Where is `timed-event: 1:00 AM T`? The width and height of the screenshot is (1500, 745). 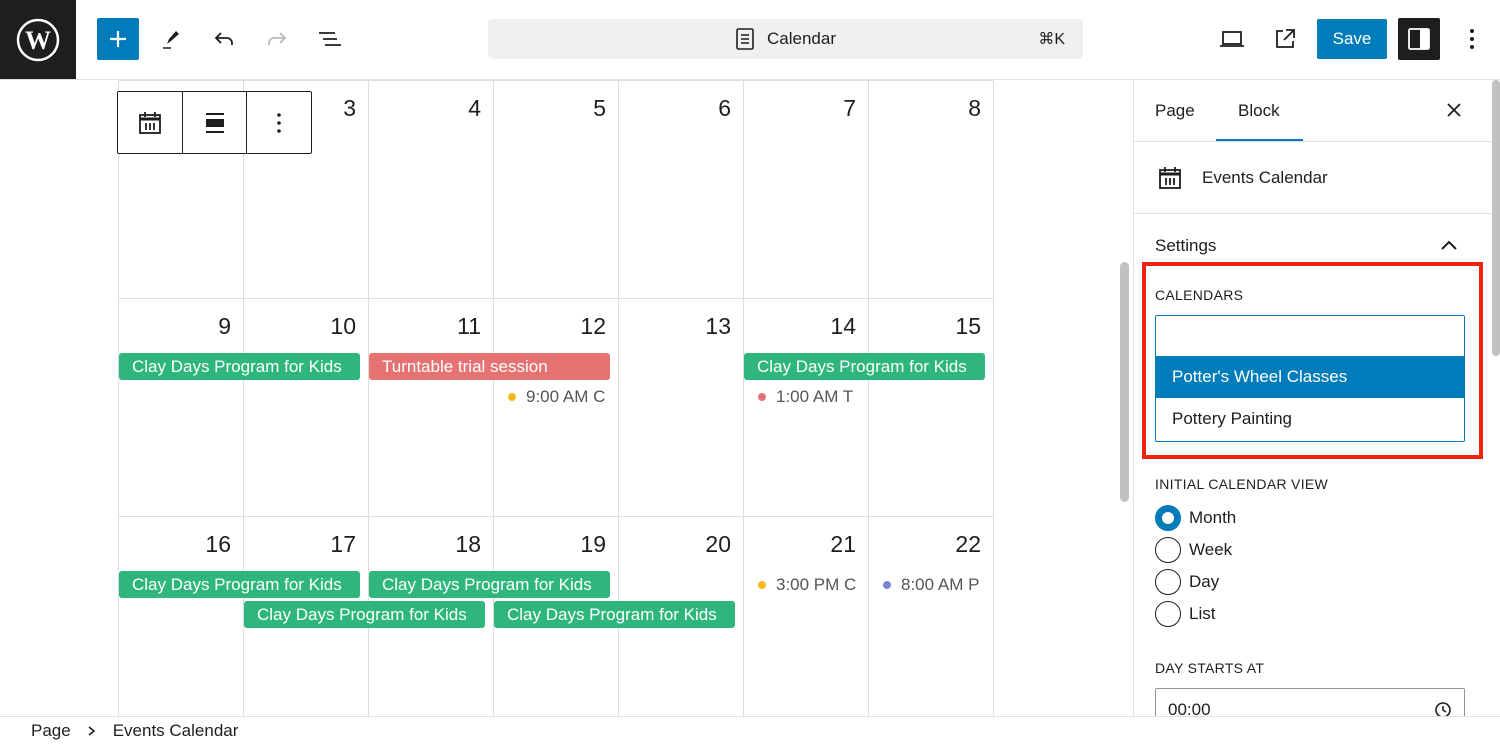
timed-event: 1:00 AM T is located at coordinates (802, 396).